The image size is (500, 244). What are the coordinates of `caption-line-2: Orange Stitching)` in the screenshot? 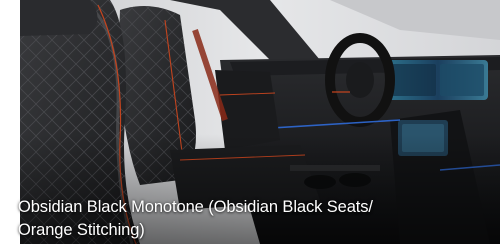 It's located at (81, 230).